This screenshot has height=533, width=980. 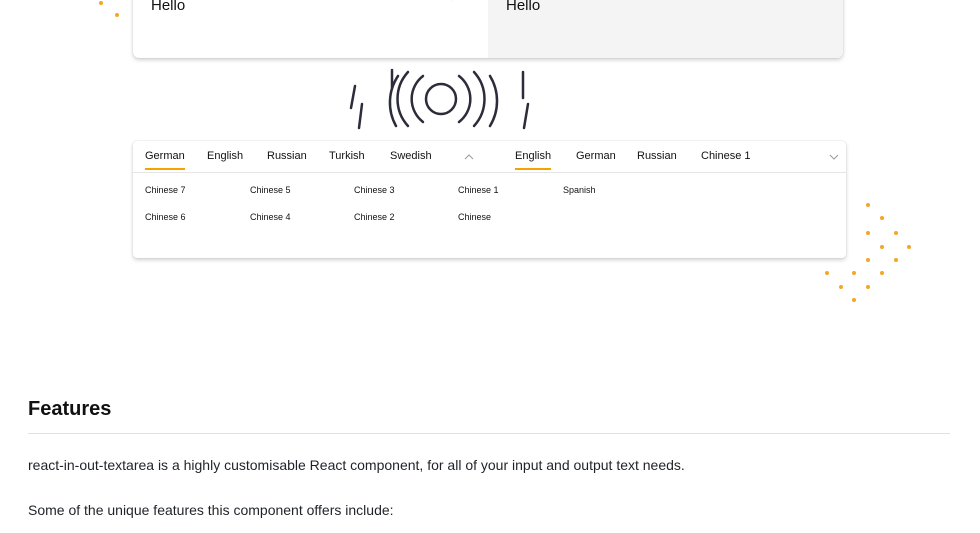 What do you see at coordinates (579, 190) in the screenshot?
I see `language-option: Spanish` at bounding box center [579, 190].